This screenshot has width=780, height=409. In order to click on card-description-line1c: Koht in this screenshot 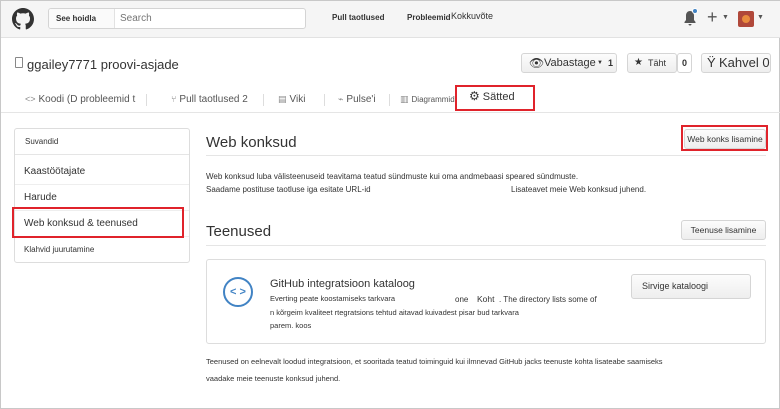, I will do `click(486, 299)`.